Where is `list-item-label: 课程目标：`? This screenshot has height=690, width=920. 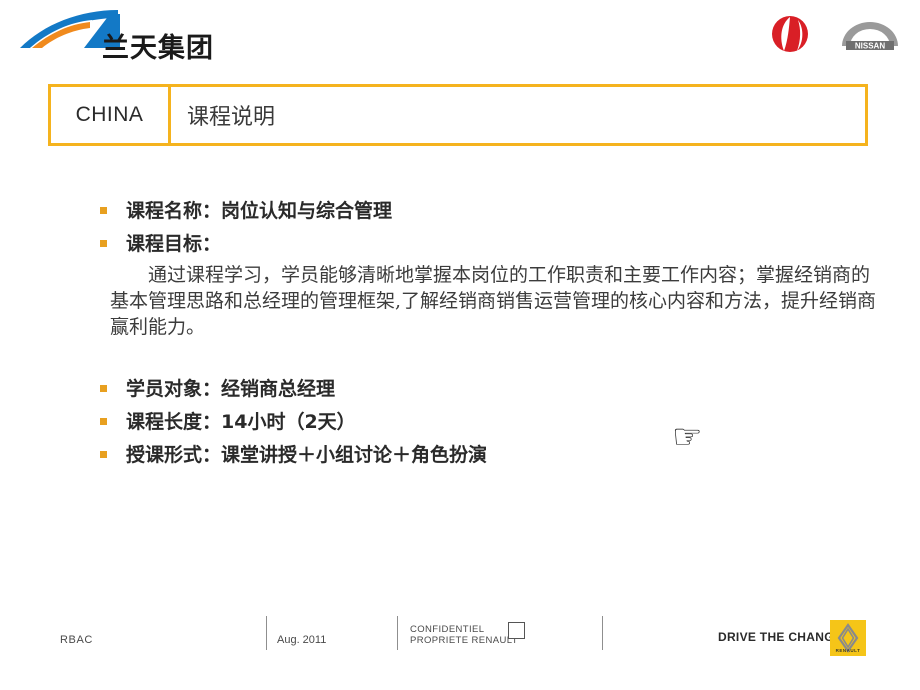
list-item-label: 课程目标： is located at coordinates (174, 244).